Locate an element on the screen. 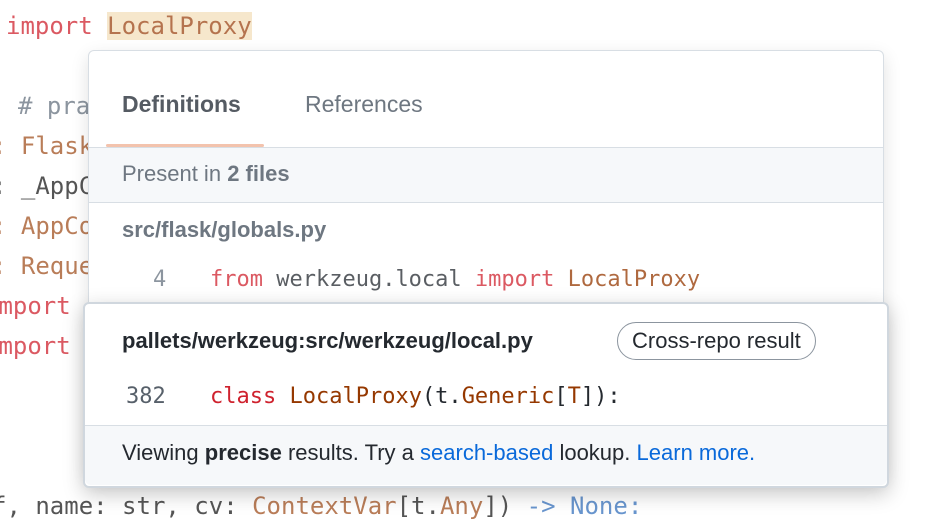  highlighted-symbol: LocalProxy is located at coordinates (179, 26).